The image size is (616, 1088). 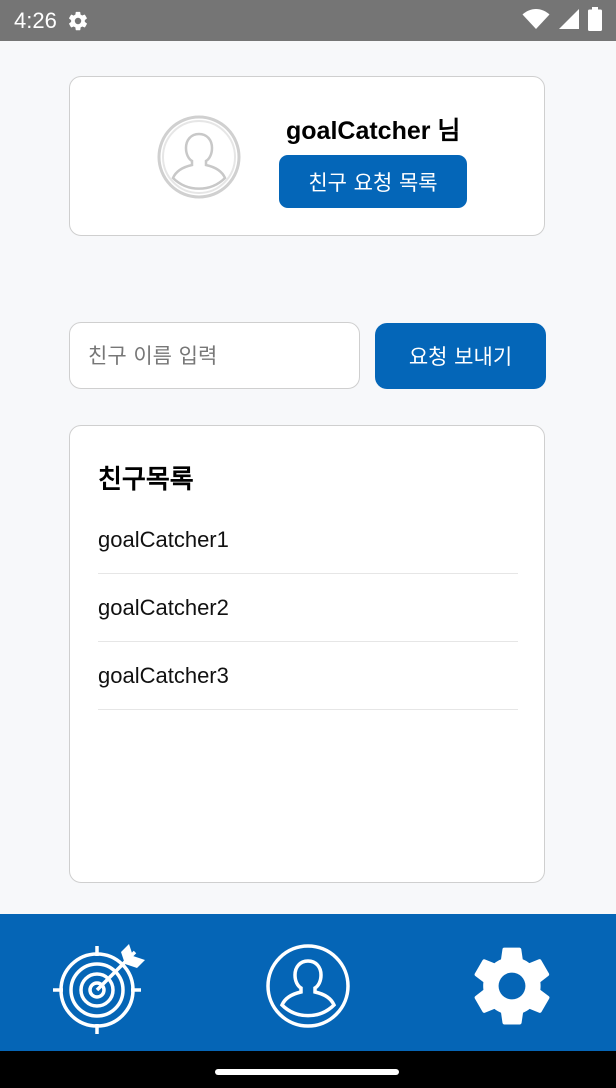 I want to click on friend-list-item: goalCatcher1, so click(x=308, y=540).